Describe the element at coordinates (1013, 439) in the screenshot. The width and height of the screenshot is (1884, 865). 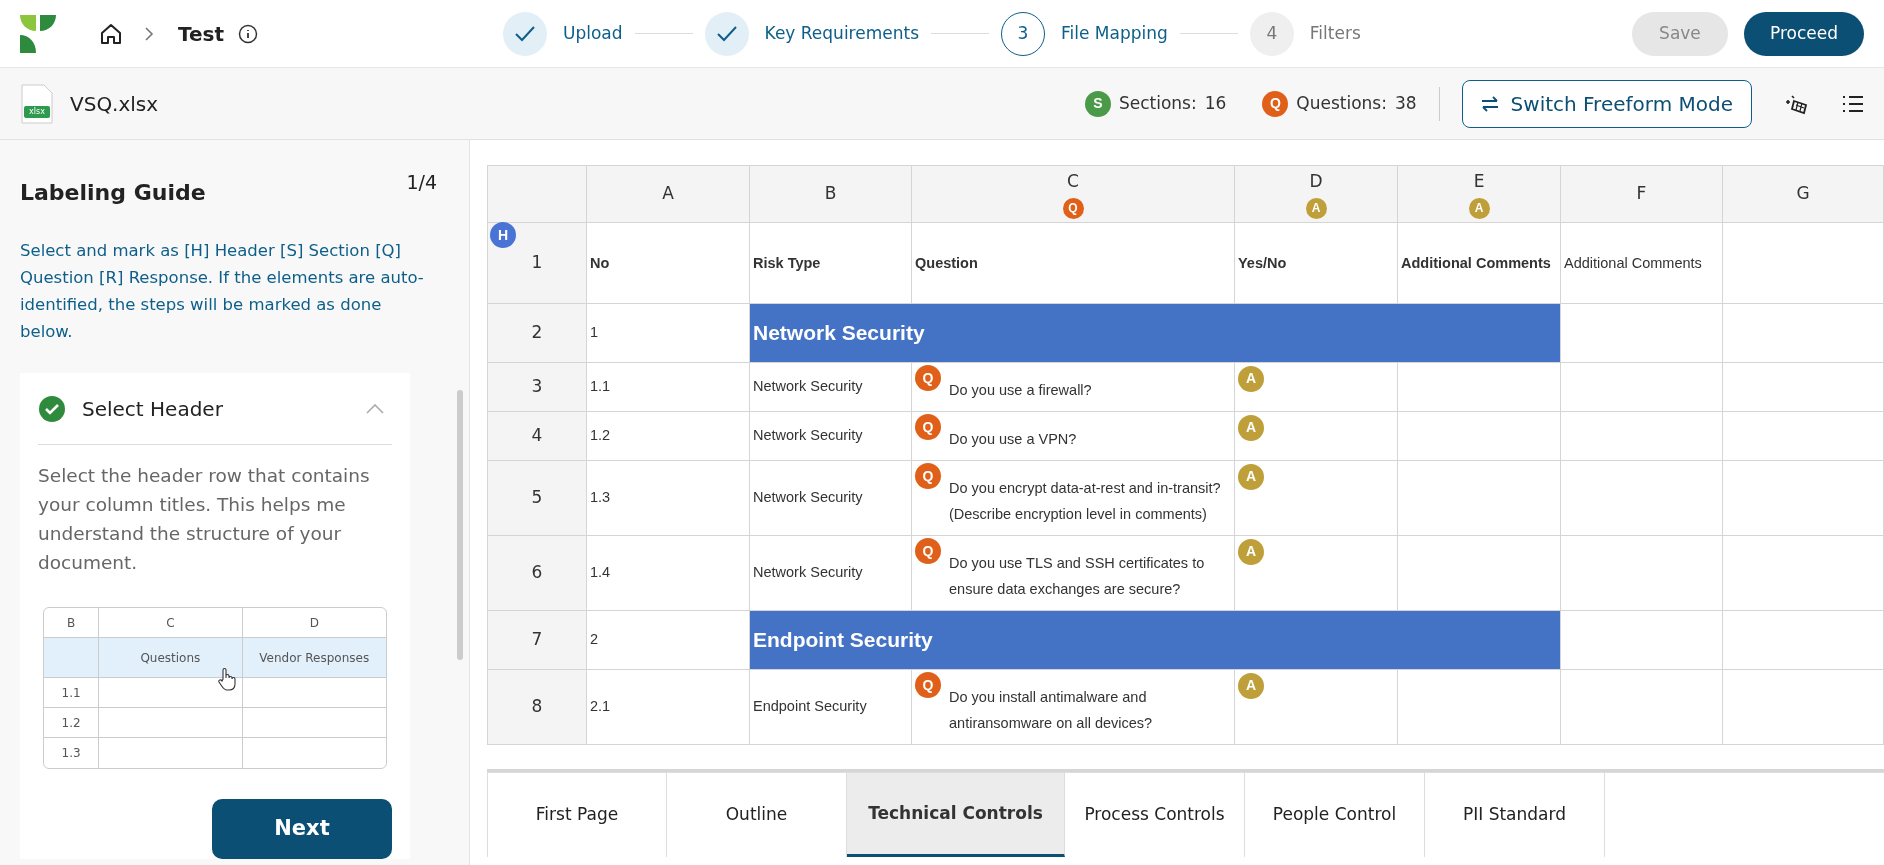
I see `question-text: Do you use a VPN?` at that location.